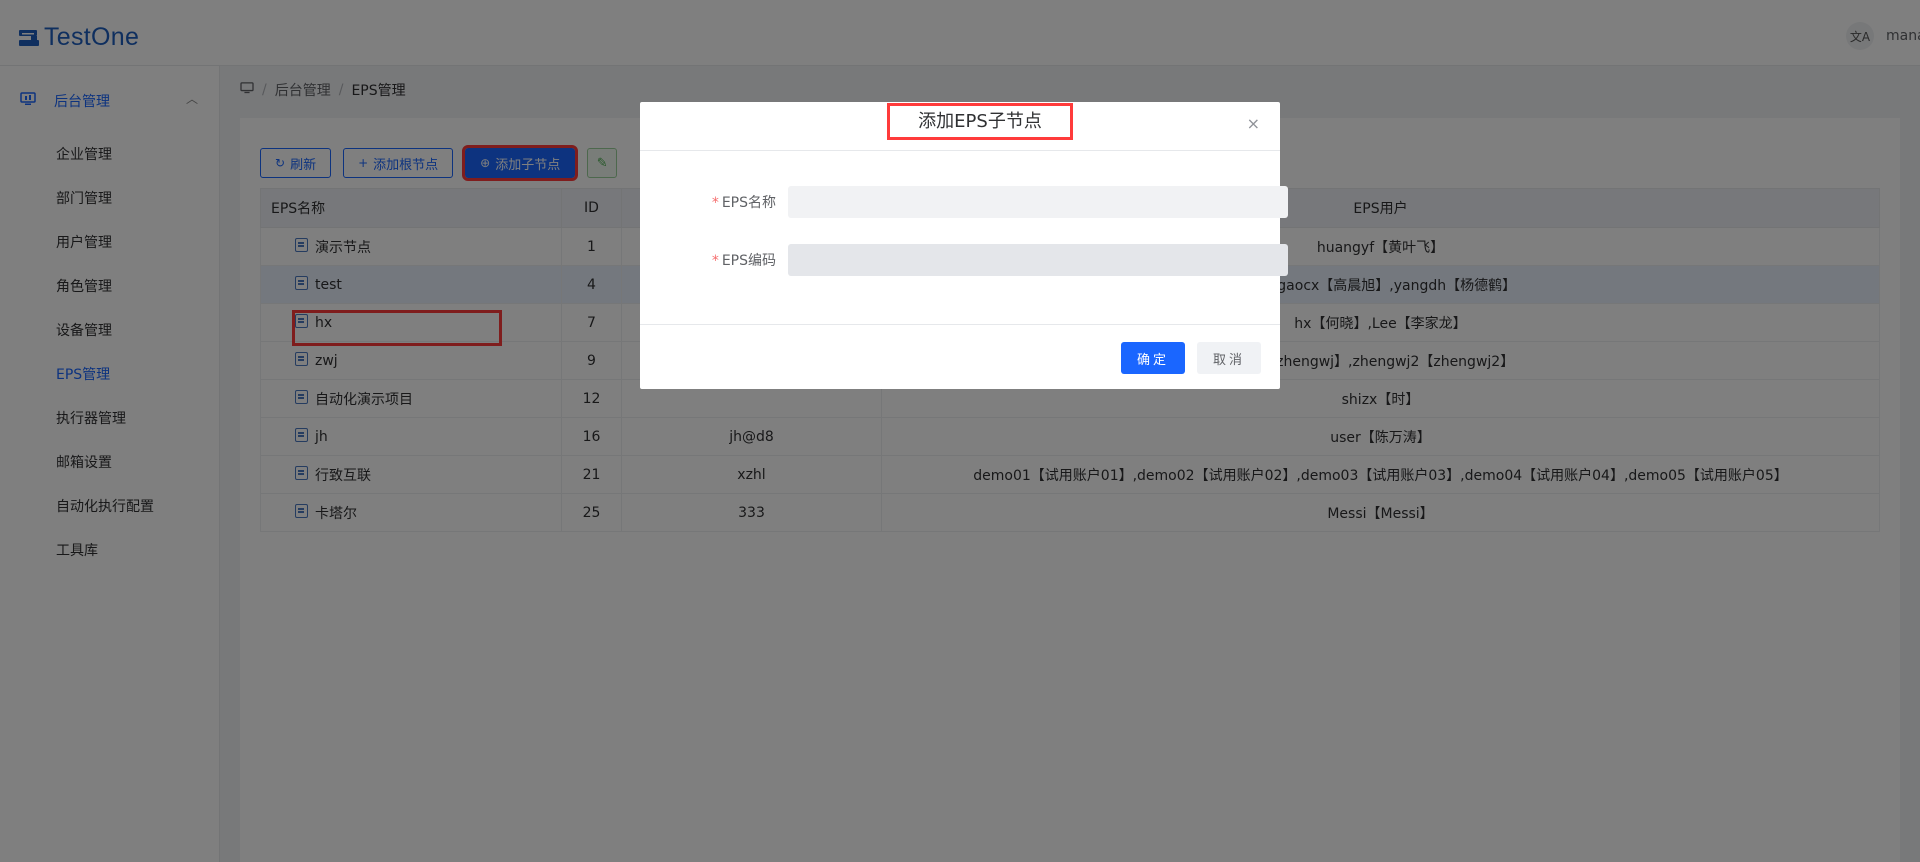 The image size is (1920, 862). What do you see at coordinates (1253, 123) in the screenshot?
I see `close-icon: ×` at bounding box center [1253, 123].